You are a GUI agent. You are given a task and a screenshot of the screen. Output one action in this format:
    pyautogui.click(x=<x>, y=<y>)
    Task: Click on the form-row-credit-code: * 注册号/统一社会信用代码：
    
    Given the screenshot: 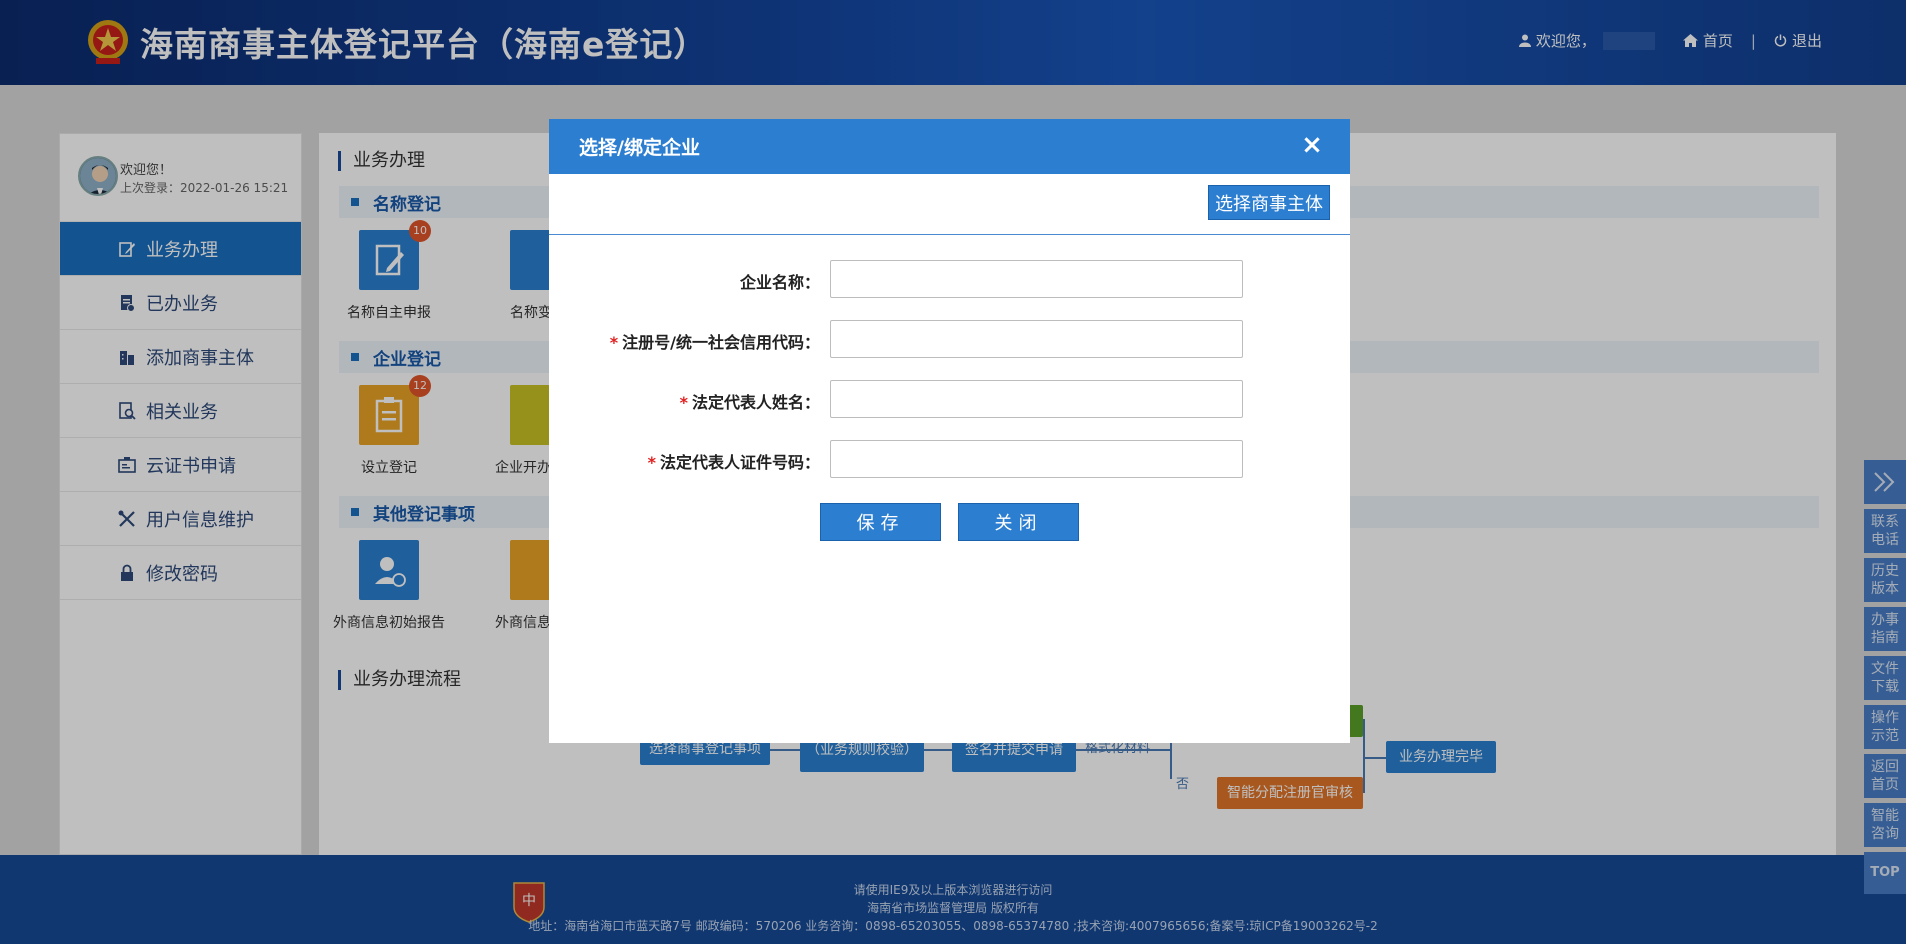 What is the action you would take?
    pyautogui.click(x=949, y=339)
    